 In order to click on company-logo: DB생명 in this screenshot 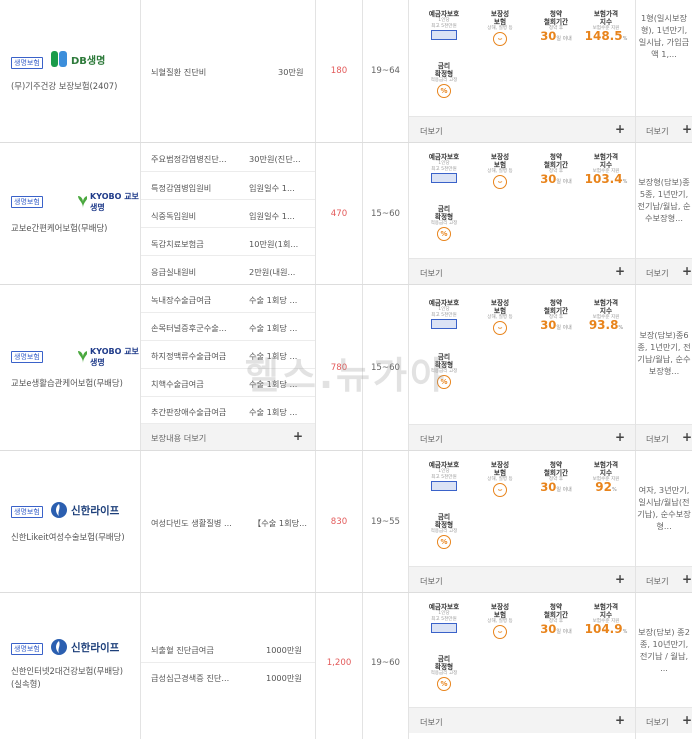, I will do `click(77, 59)`.